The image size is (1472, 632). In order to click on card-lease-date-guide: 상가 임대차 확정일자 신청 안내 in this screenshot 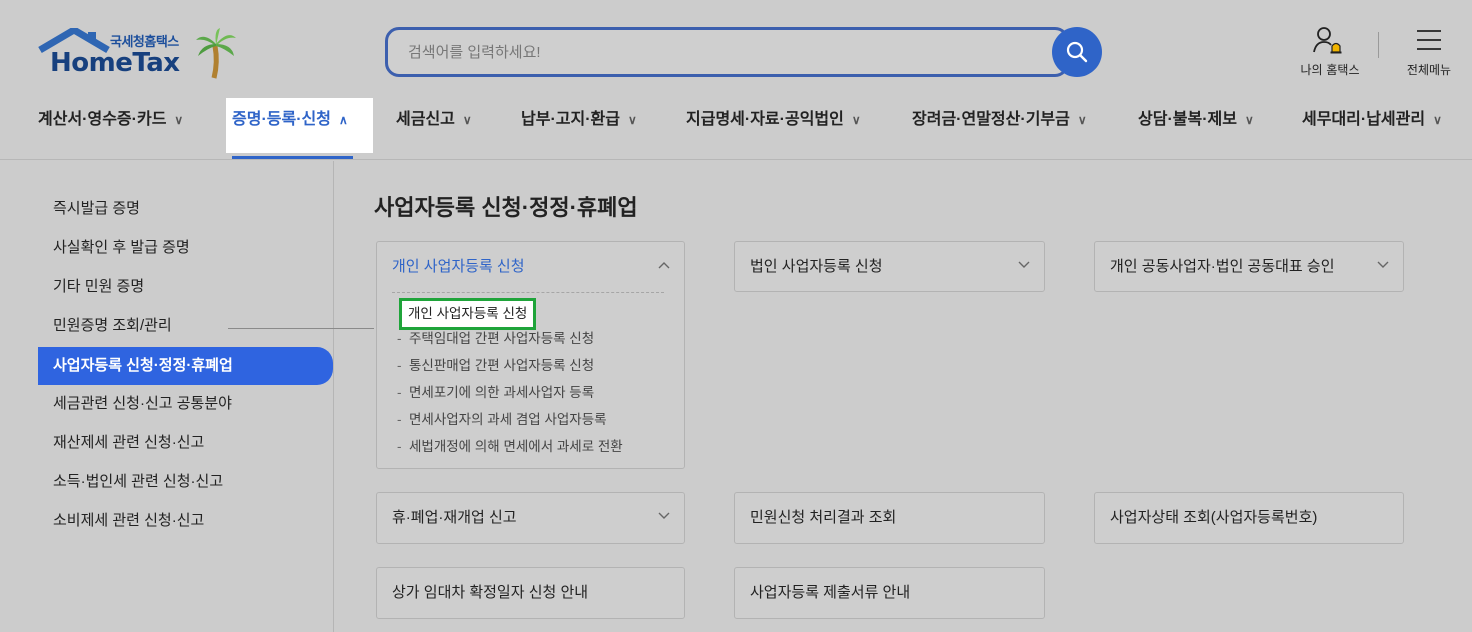, I will do `click(530, 593)`.